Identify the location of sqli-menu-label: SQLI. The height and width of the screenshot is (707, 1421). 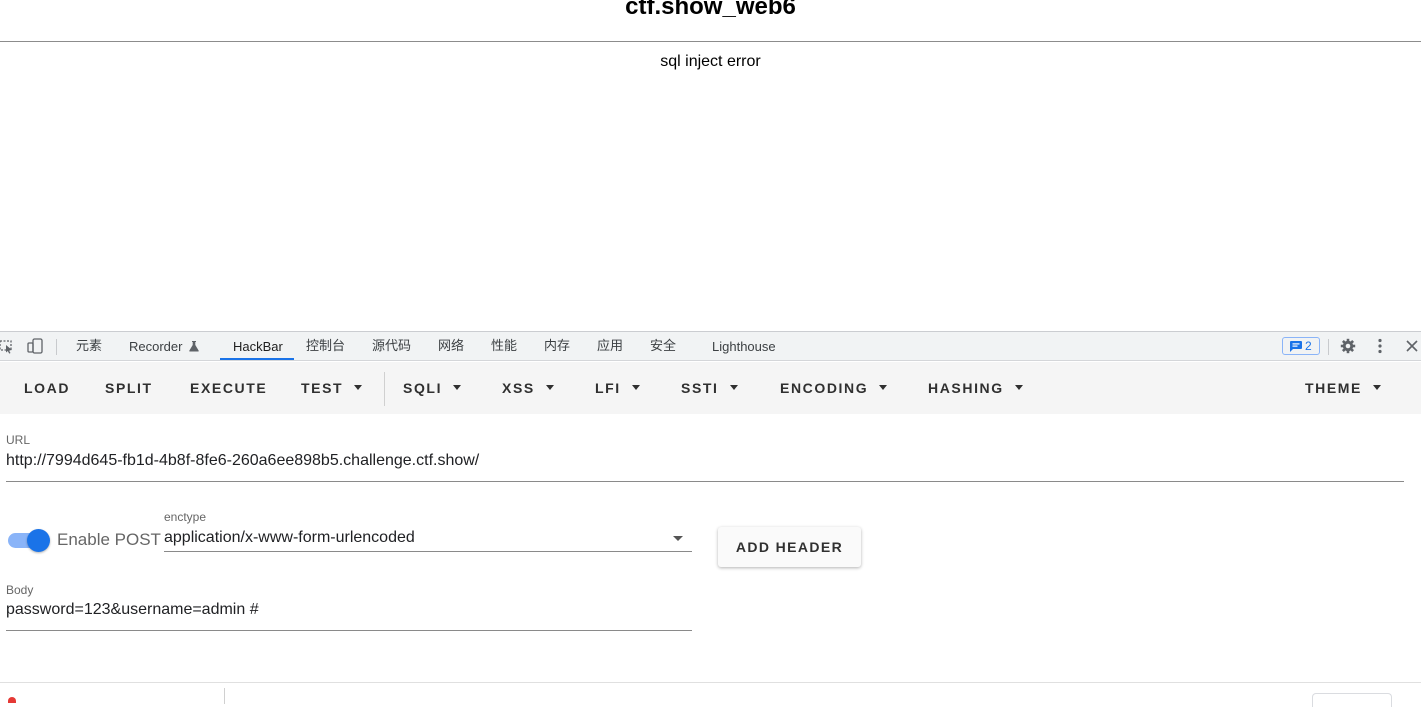
(423, 388).